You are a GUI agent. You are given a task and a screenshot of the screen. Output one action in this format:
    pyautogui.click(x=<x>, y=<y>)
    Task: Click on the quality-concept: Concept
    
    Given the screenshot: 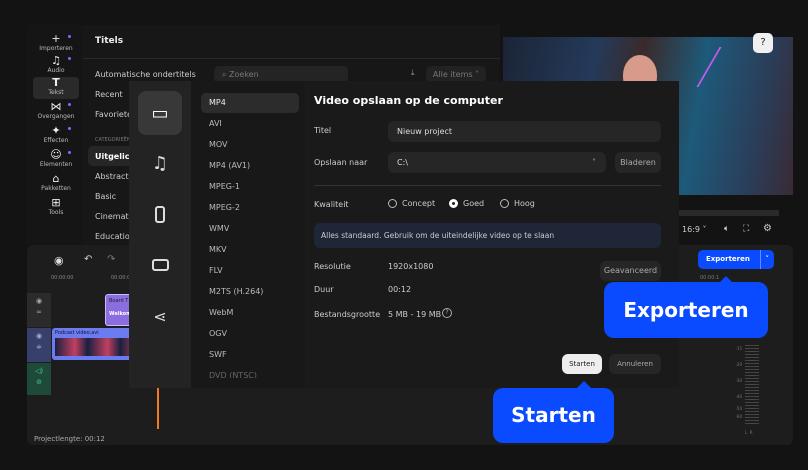 What is the action you would take?
    pyautogui.click(x=411, y=203)
    